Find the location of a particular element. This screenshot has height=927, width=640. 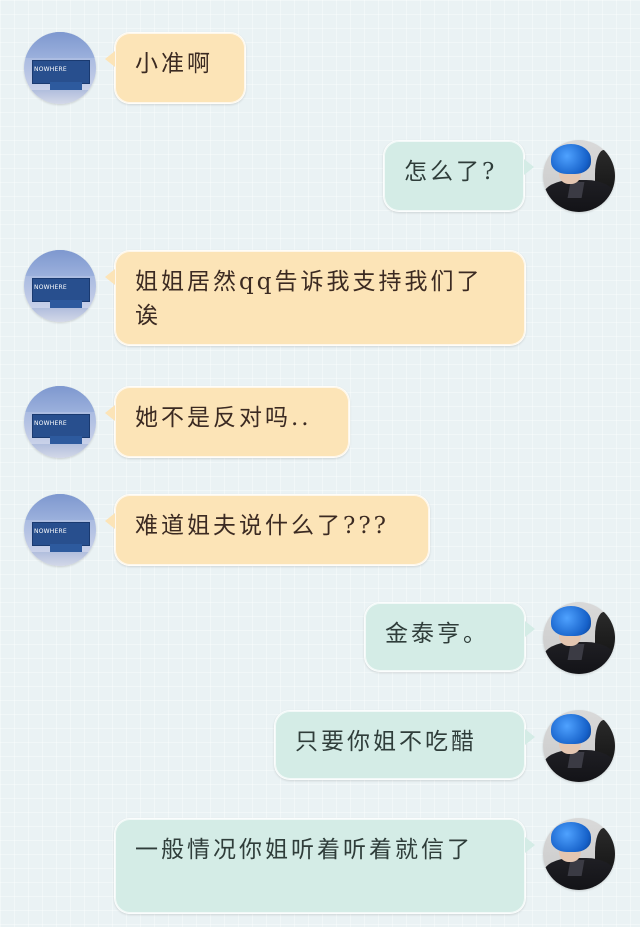

message-bubble-received: 她不是反对吗.. is located at coordinates (227, 422).